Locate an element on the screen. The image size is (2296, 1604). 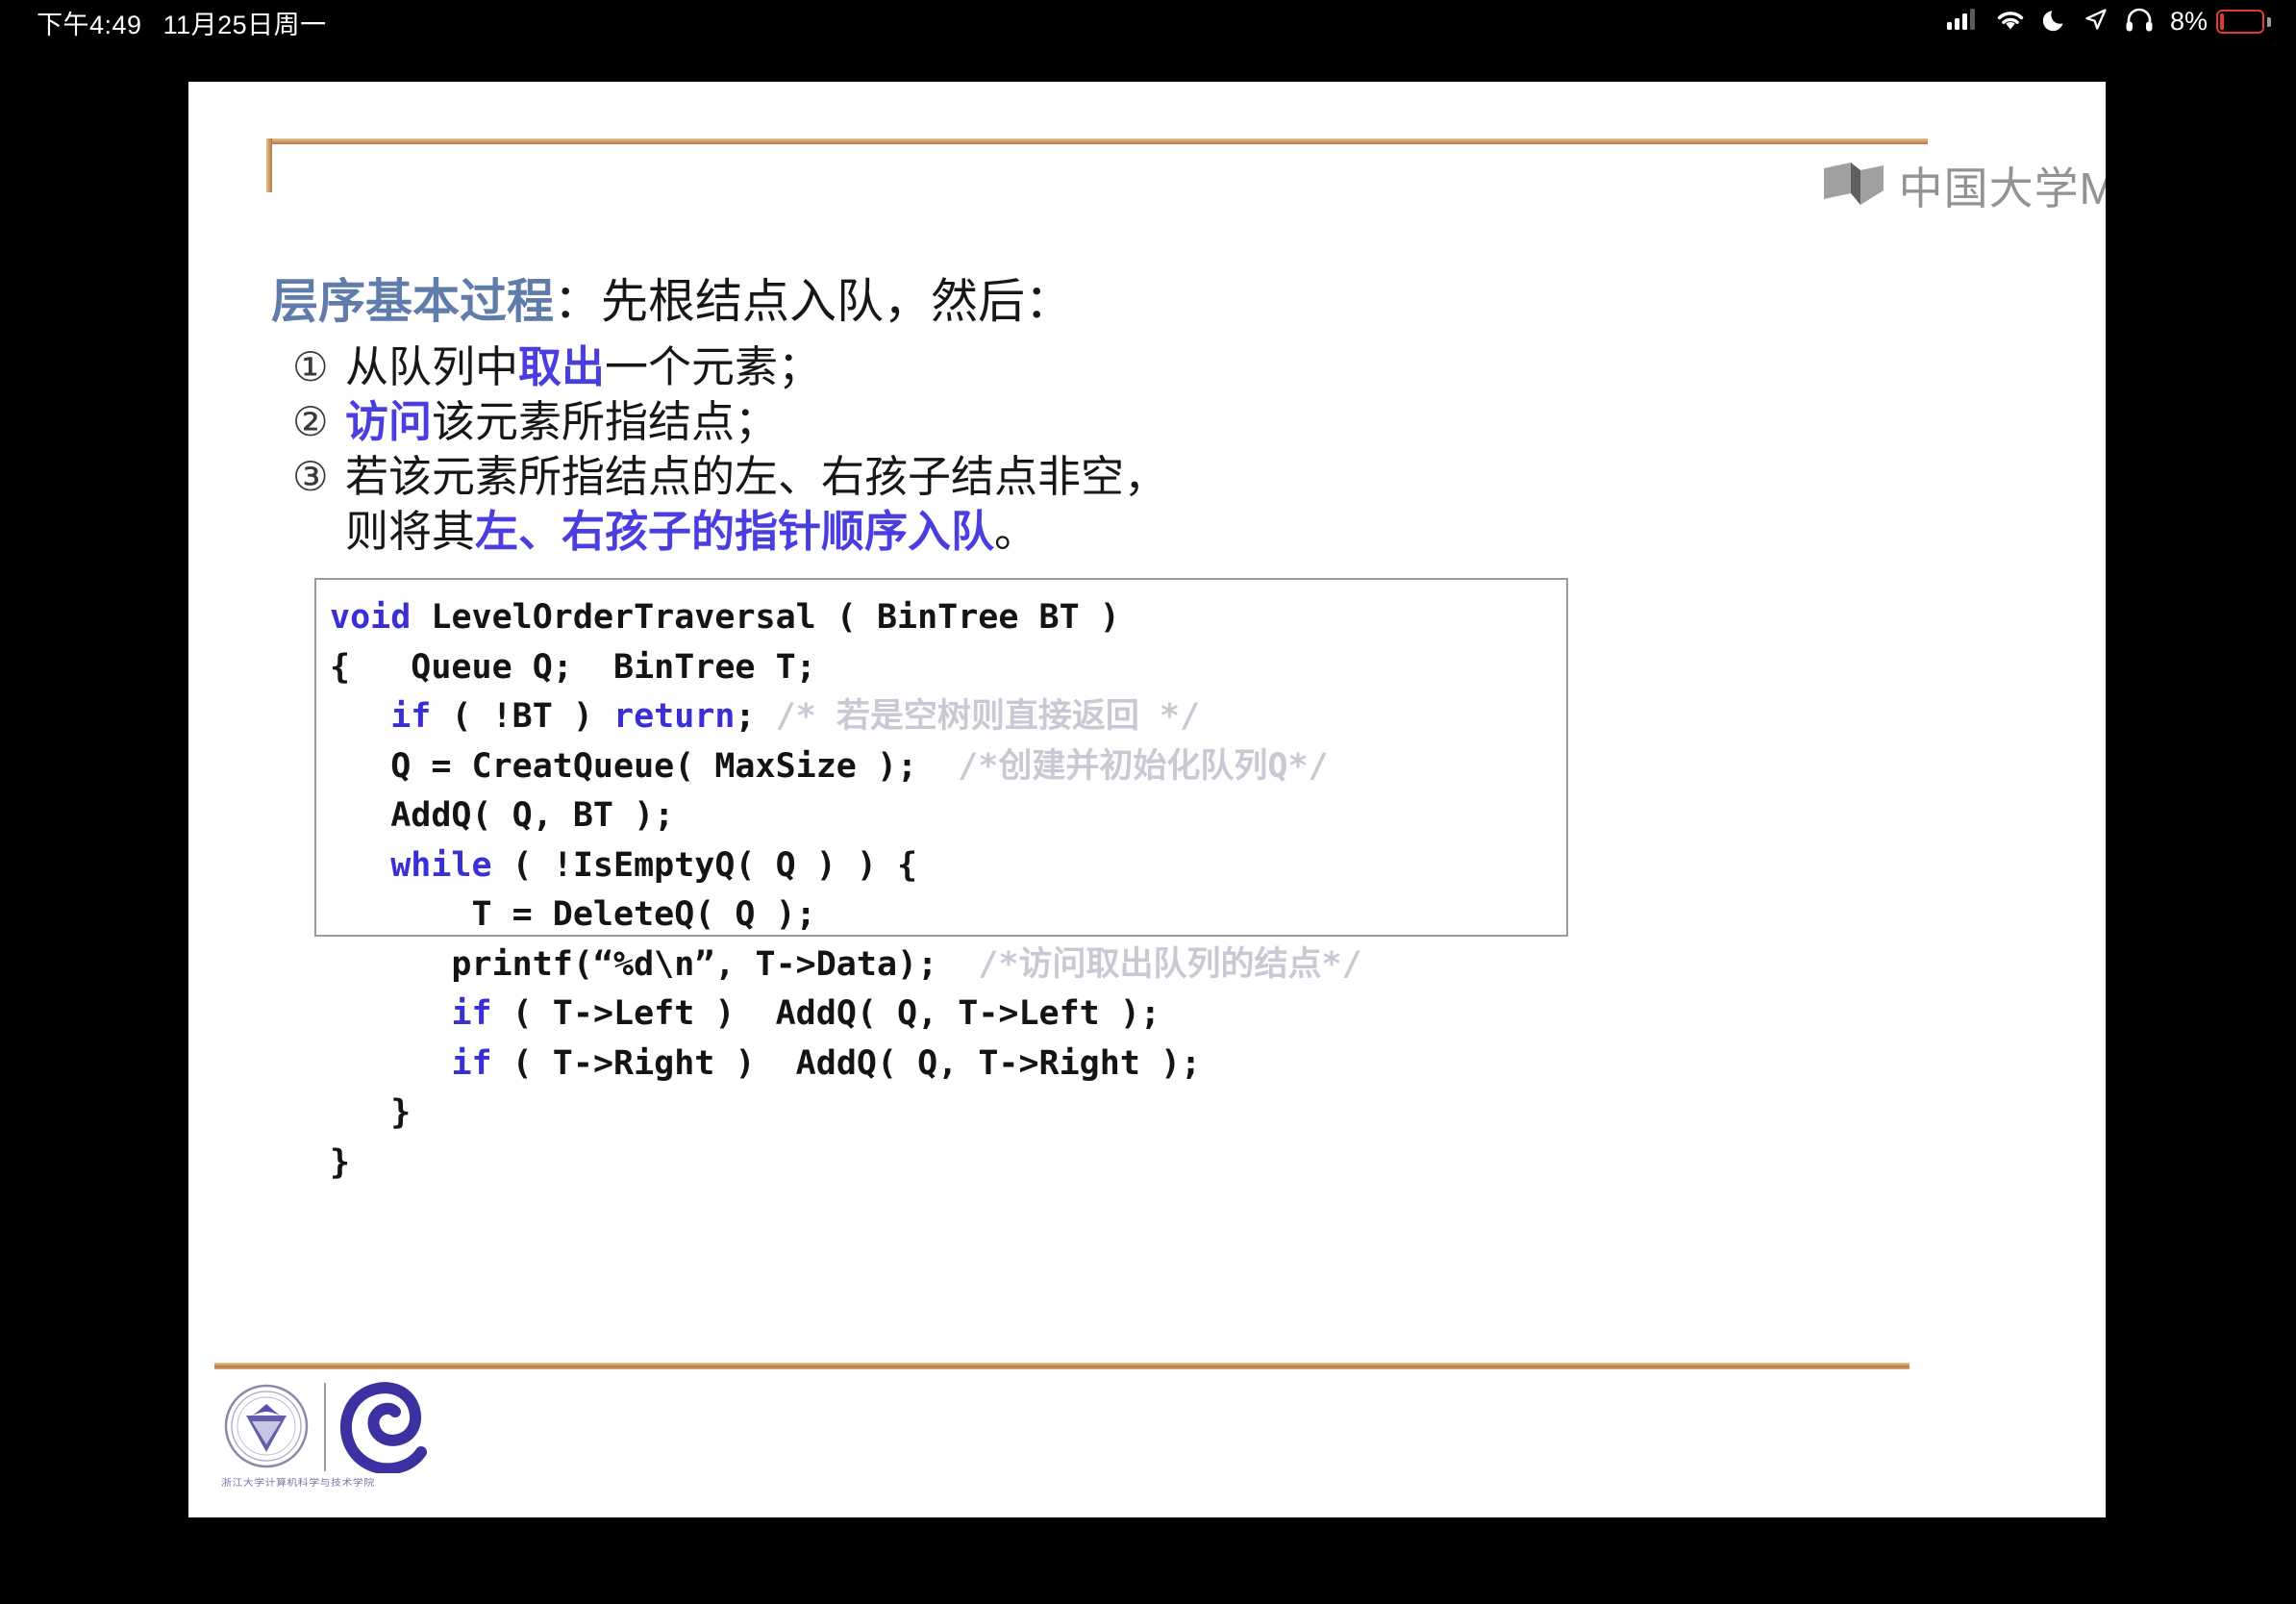
code-line: if ( T->Right ) AddQ( Q, T->Right ); is located at coordinates (948, 1065).